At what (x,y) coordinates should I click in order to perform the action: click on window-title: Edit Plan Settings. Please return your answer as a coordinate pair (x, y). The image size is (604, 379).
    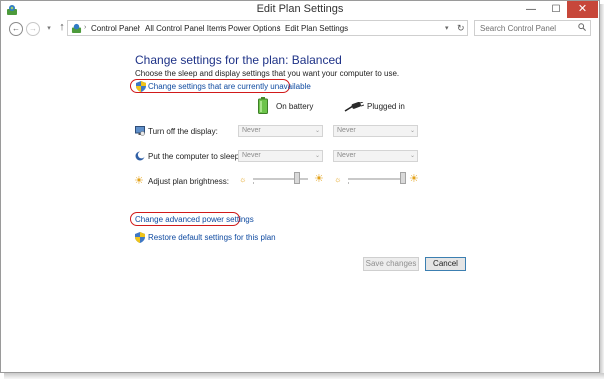
    Looking at the image, I should click on (300, 9).